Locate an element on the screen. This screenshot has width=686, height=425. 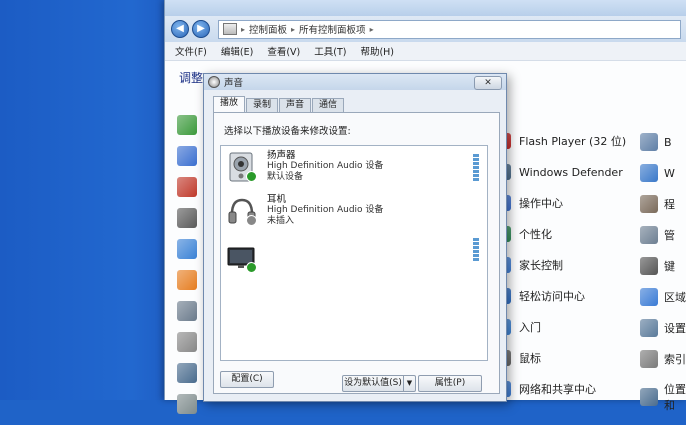
cp-item-label: 家长控制 is located at coordinates (541, 265).